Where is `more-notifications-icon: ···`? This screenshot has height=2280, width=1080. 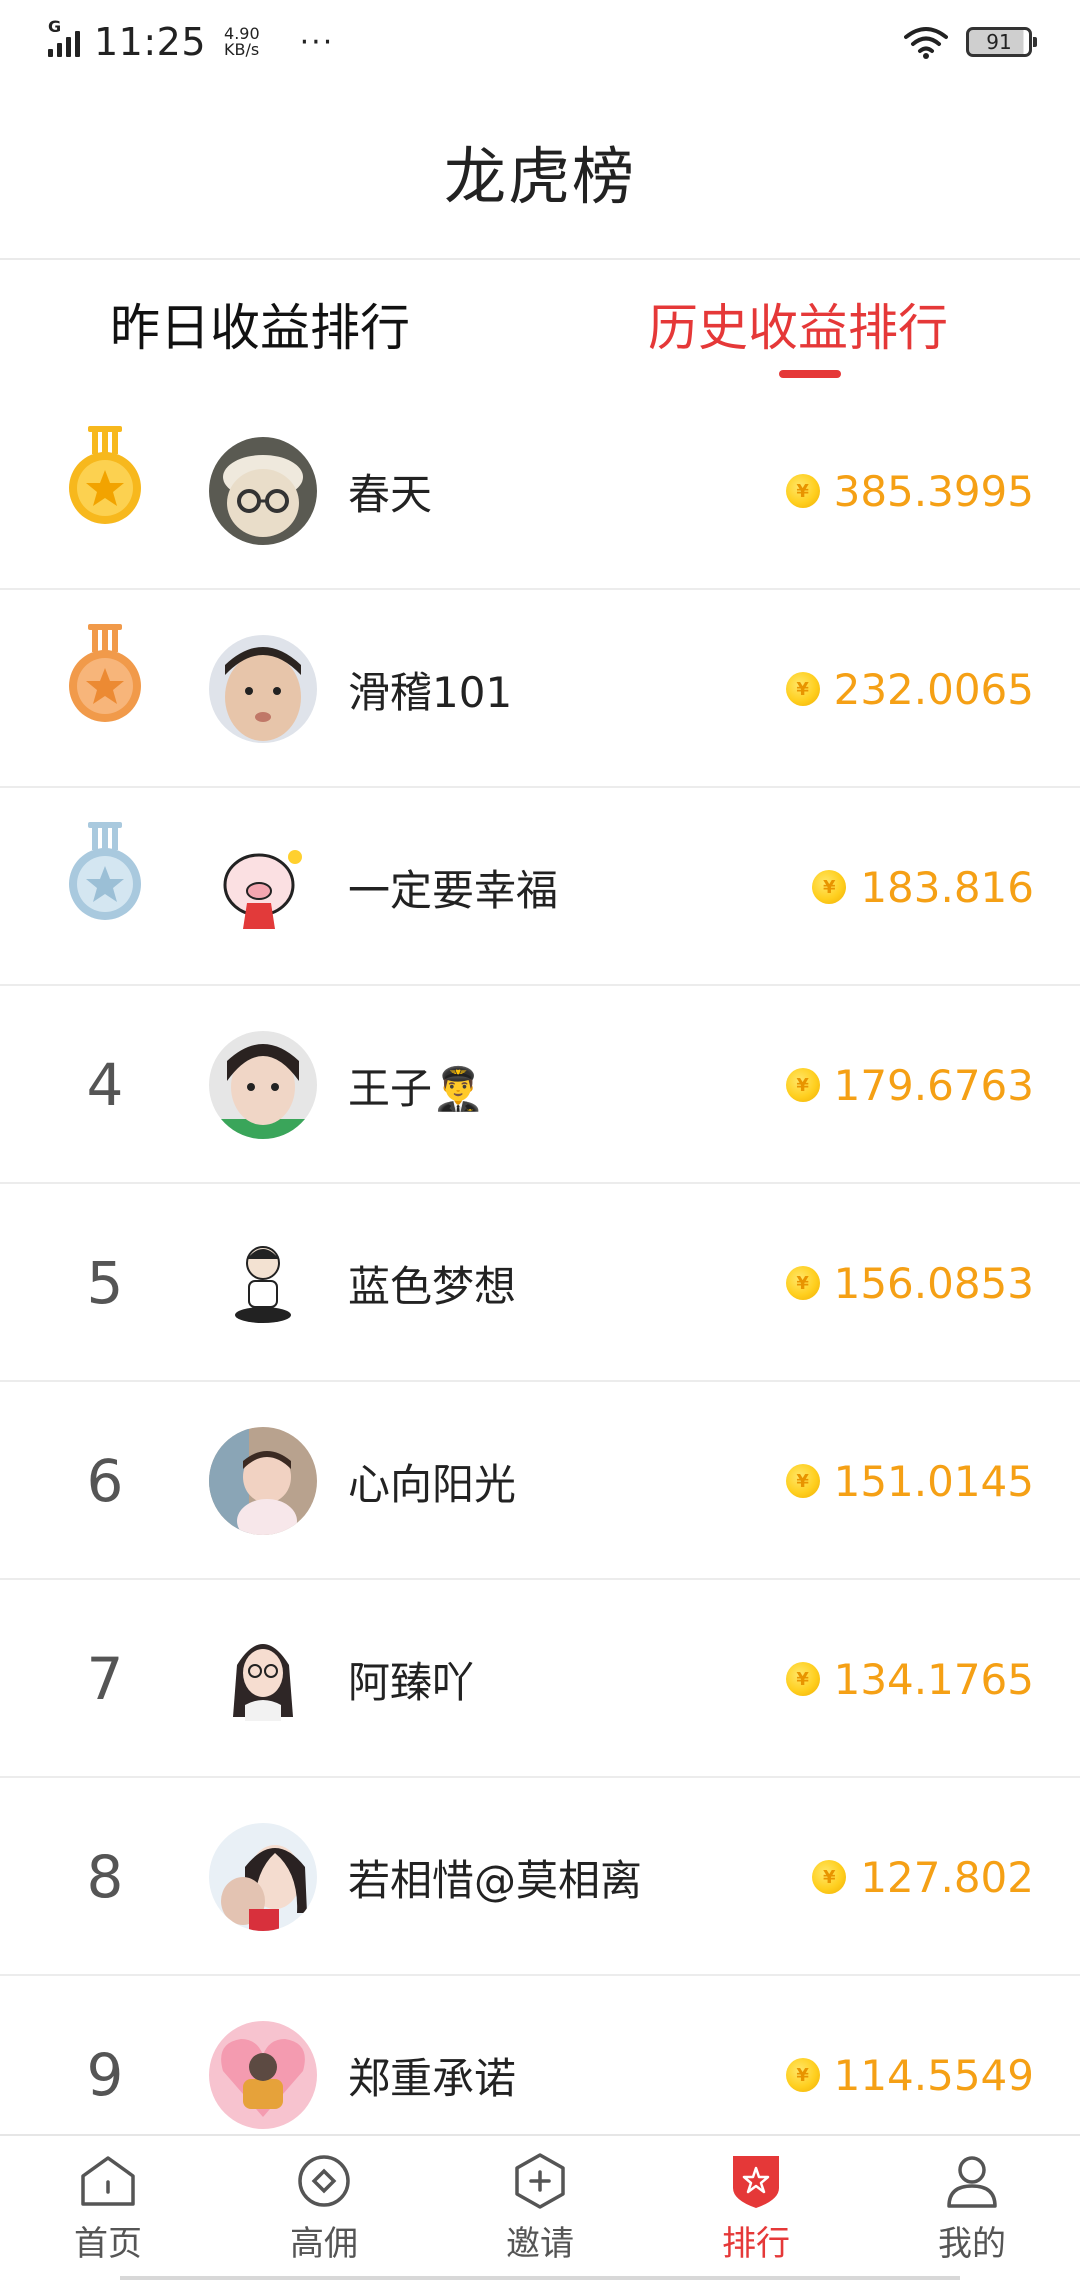
more-notifications-icon: ··· is located at coordinates (317, 42).